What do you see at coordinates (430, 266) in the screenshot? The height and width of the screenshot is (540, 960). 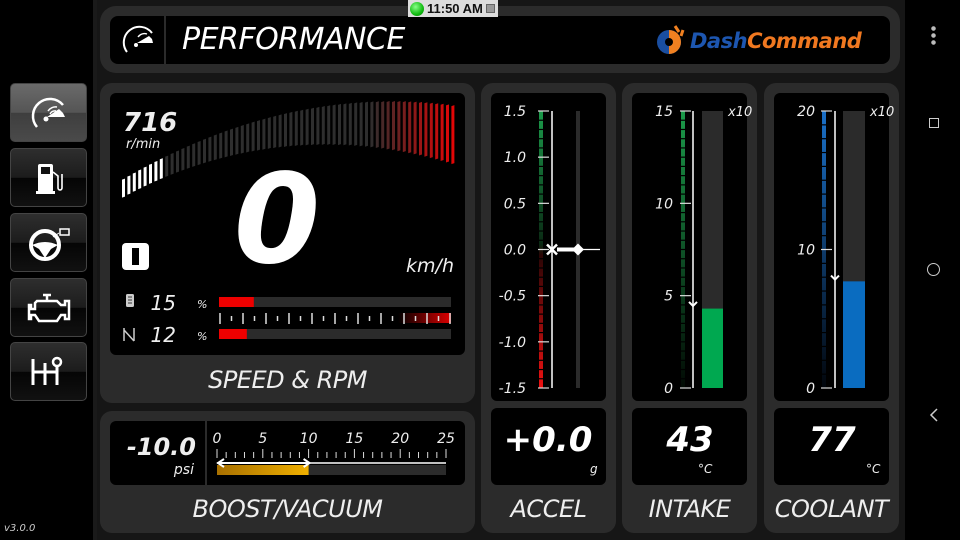 I see `speed-unit: km/h` at bounding box center [430, 266].